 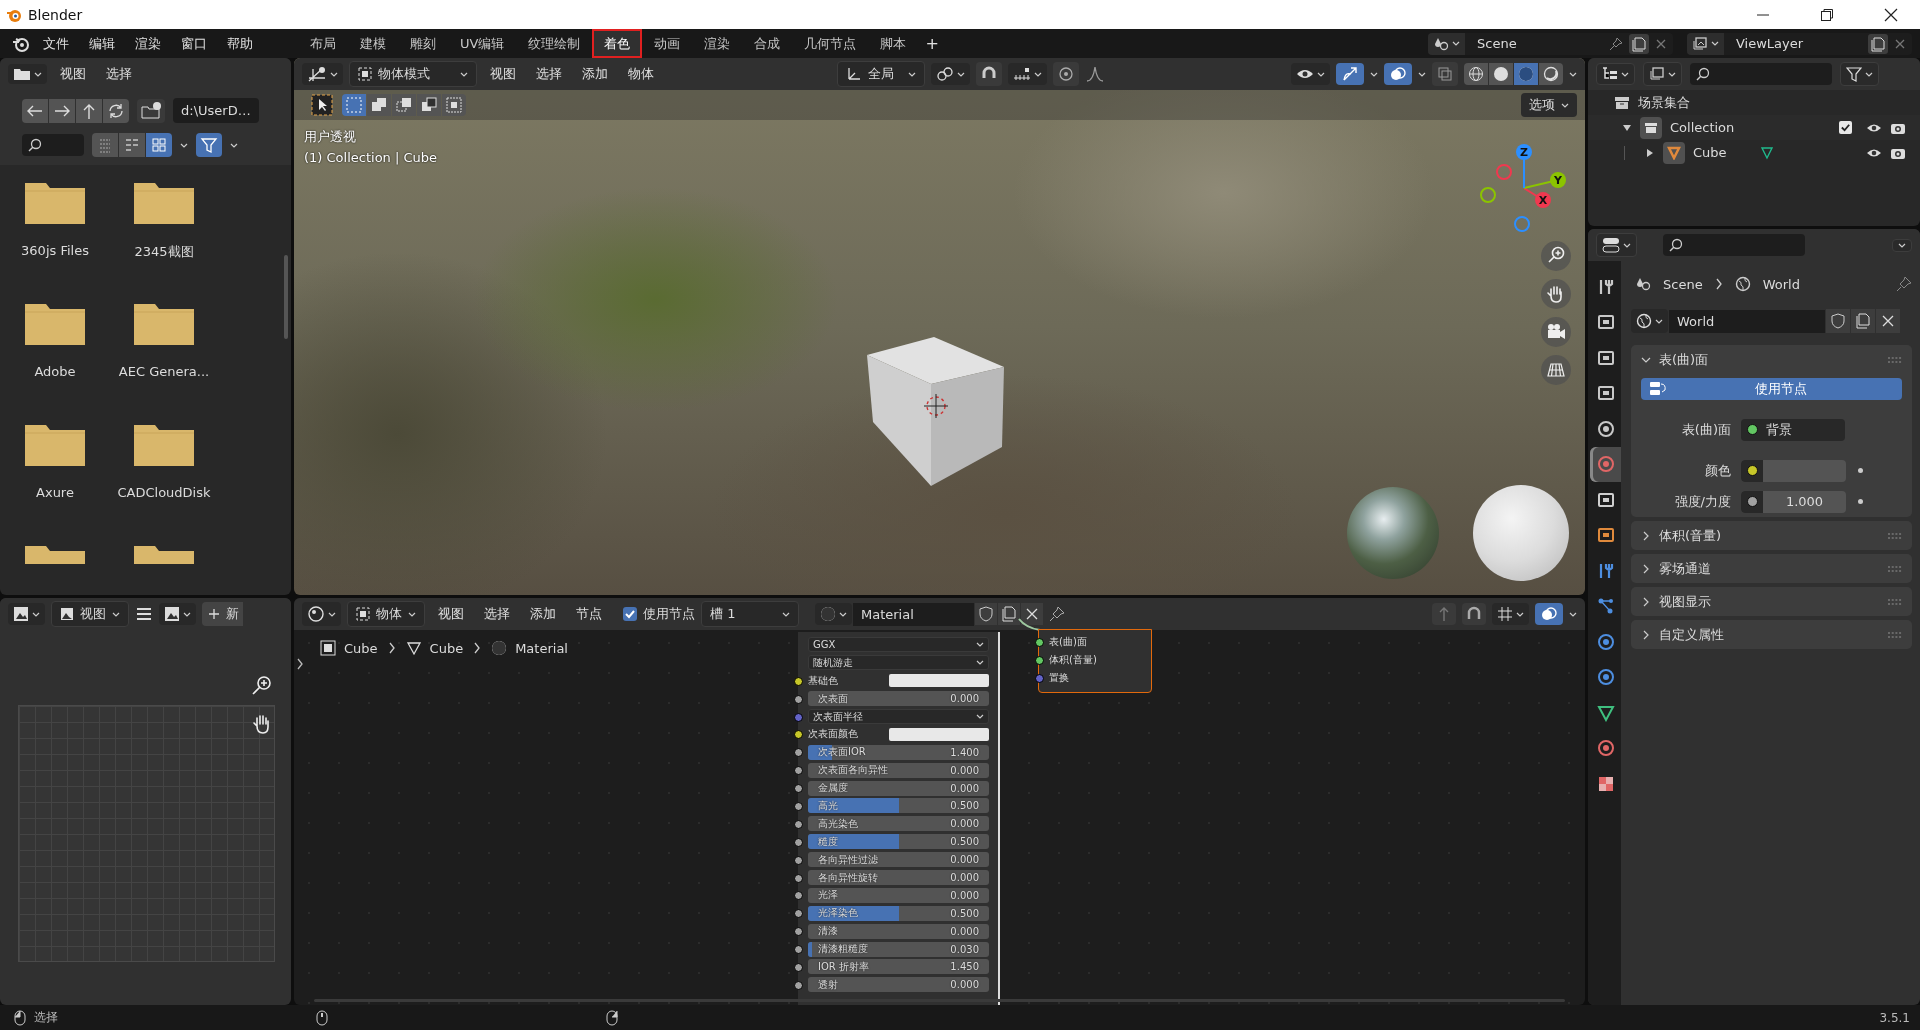 I want to click on slider-field: 高光 0.500, so click(x=898, y=806).